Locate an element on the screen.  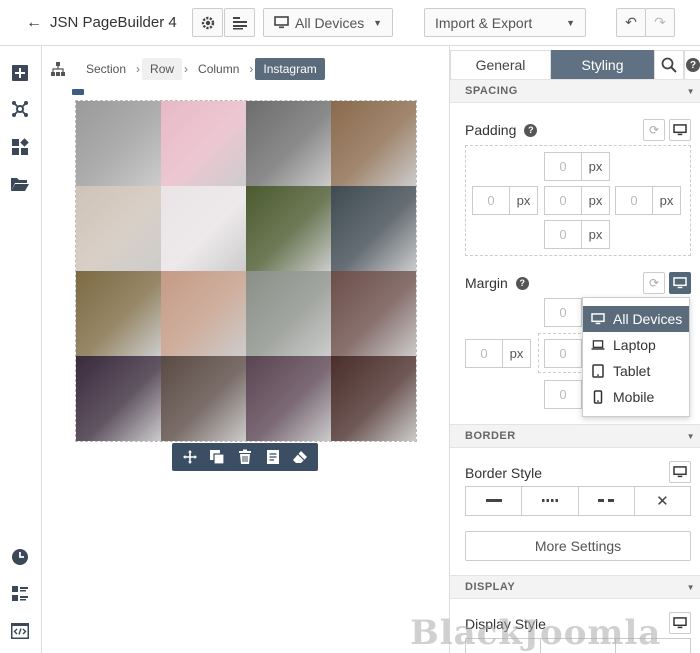
delete-button is located at coordinates (245, 457).